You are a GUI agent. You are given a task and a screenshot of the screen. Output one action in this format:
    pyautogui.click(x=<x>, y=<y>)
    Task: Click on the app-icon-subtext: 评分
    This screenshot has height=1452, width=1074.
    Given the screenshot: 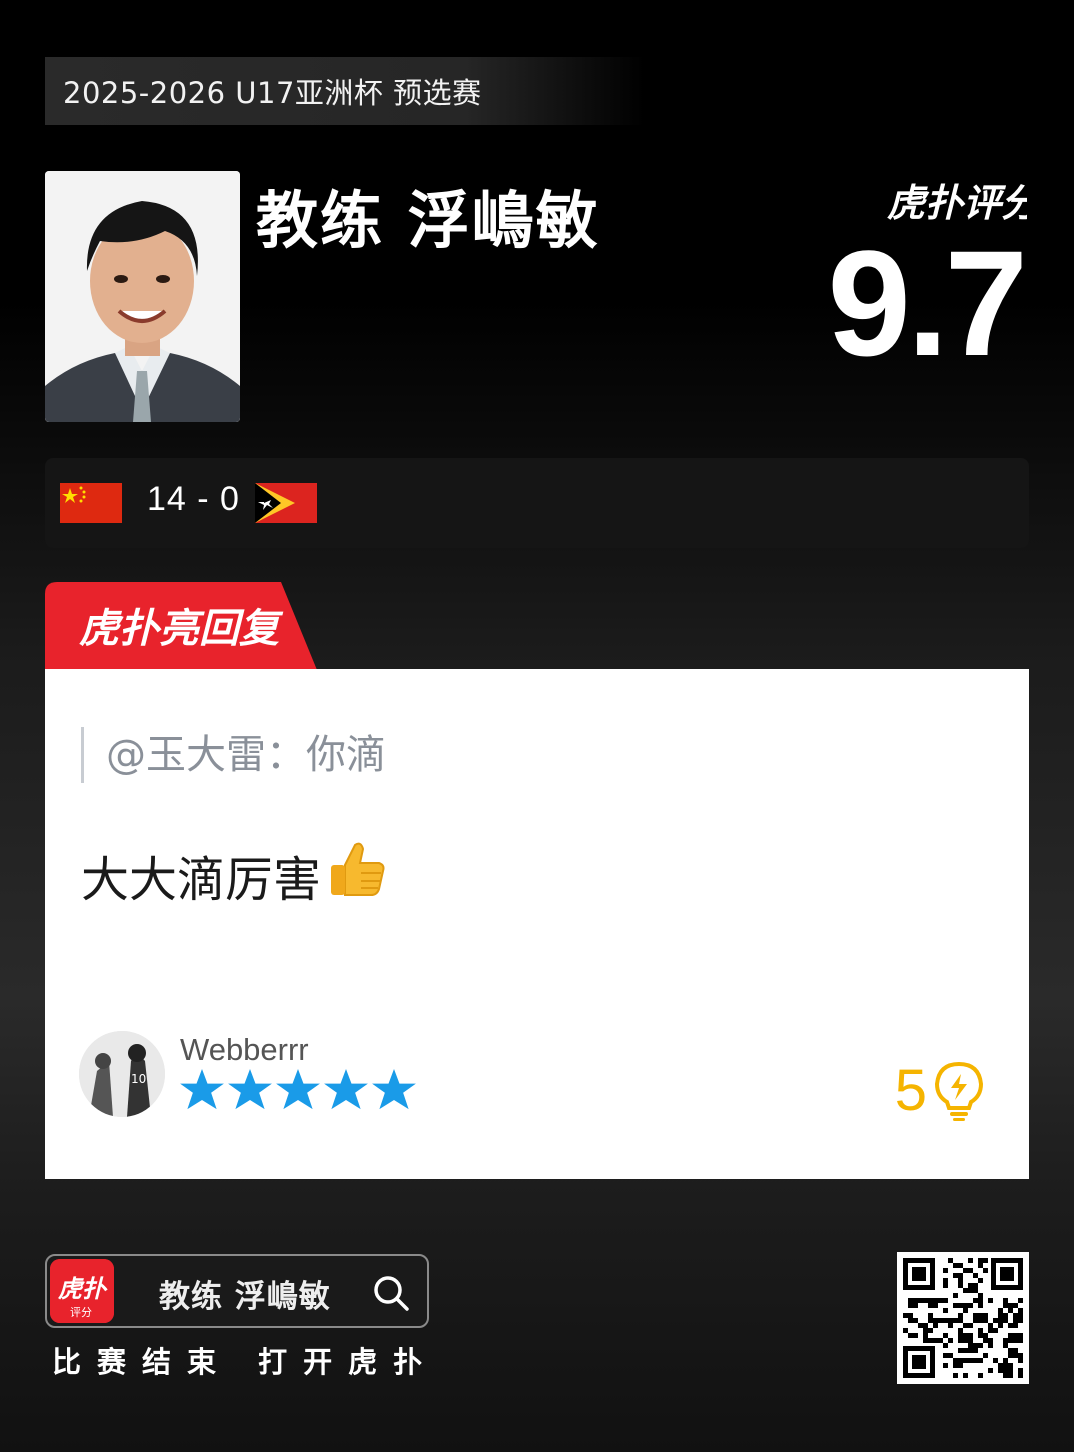 What is the action you would take?
    pyautogui.click(x=81, y=1312)
    